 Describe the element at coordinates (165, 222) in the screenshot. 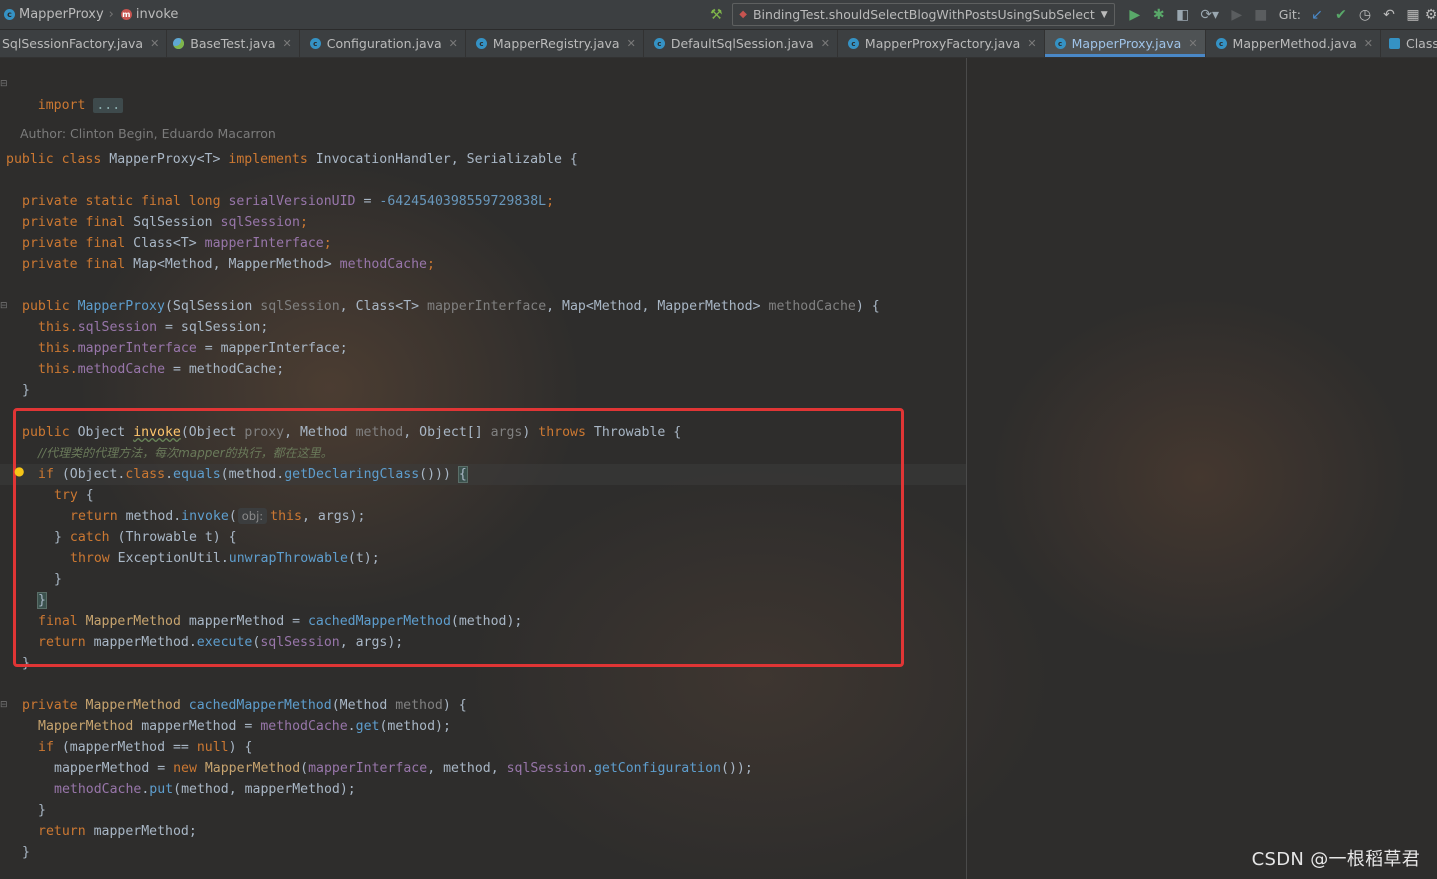

I see `code-line-field-sqlsession: private final SqlSession sqlSession;` at that location.